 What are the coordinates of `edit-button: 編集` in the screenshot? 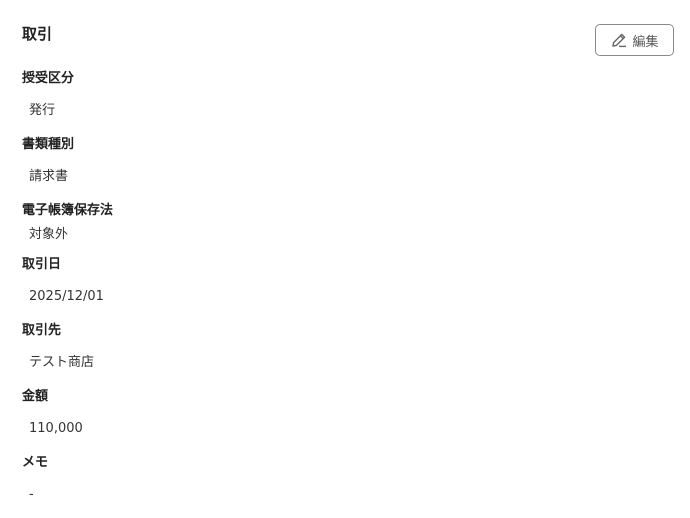 It's located at (634, 40).